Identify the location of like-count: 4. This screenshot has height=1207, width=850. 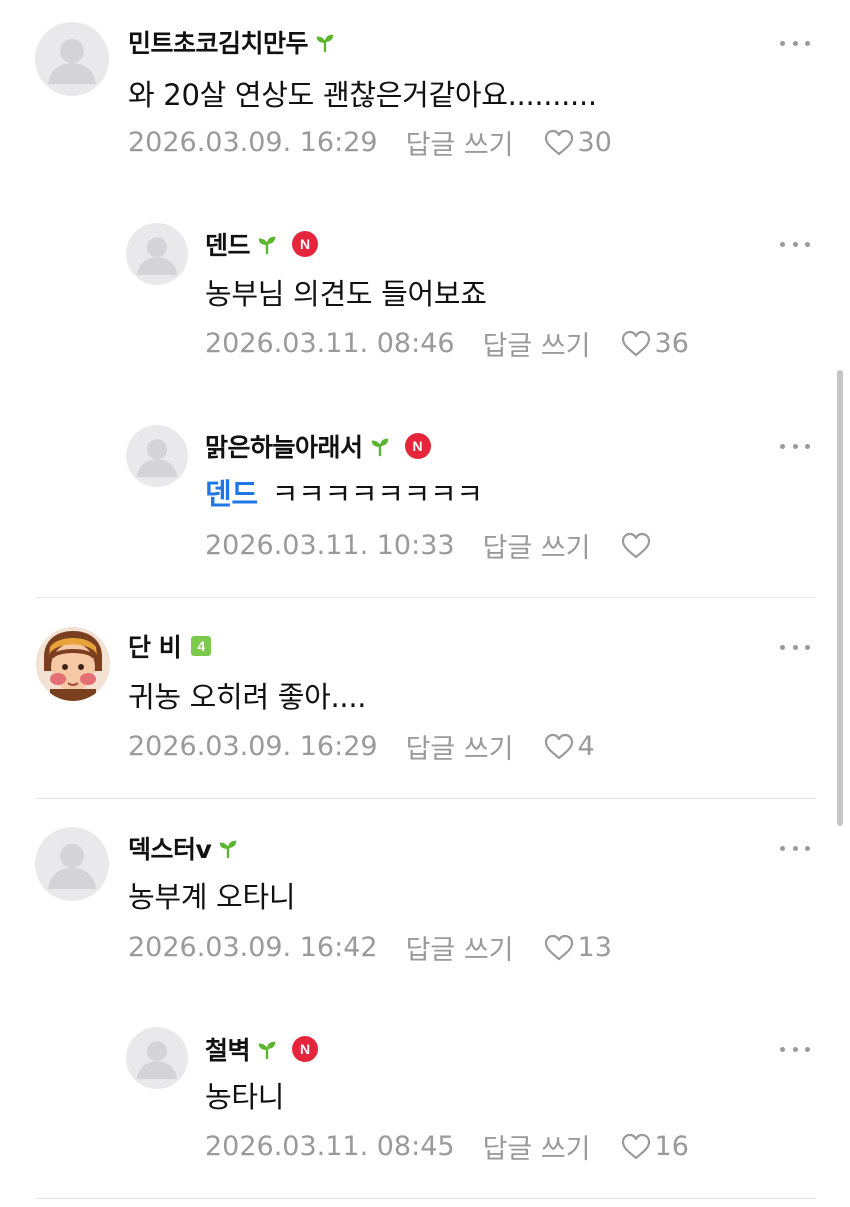
(586, 746).